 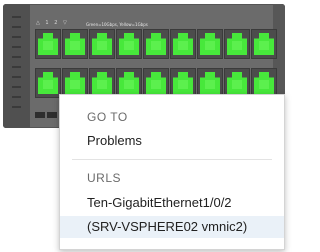 What do you see at coordinates (117, 24) in the screenshot?
I see `speed-legend: Green=10Gbps, Yellow=1Gbps` at bounding box center [117, 24].